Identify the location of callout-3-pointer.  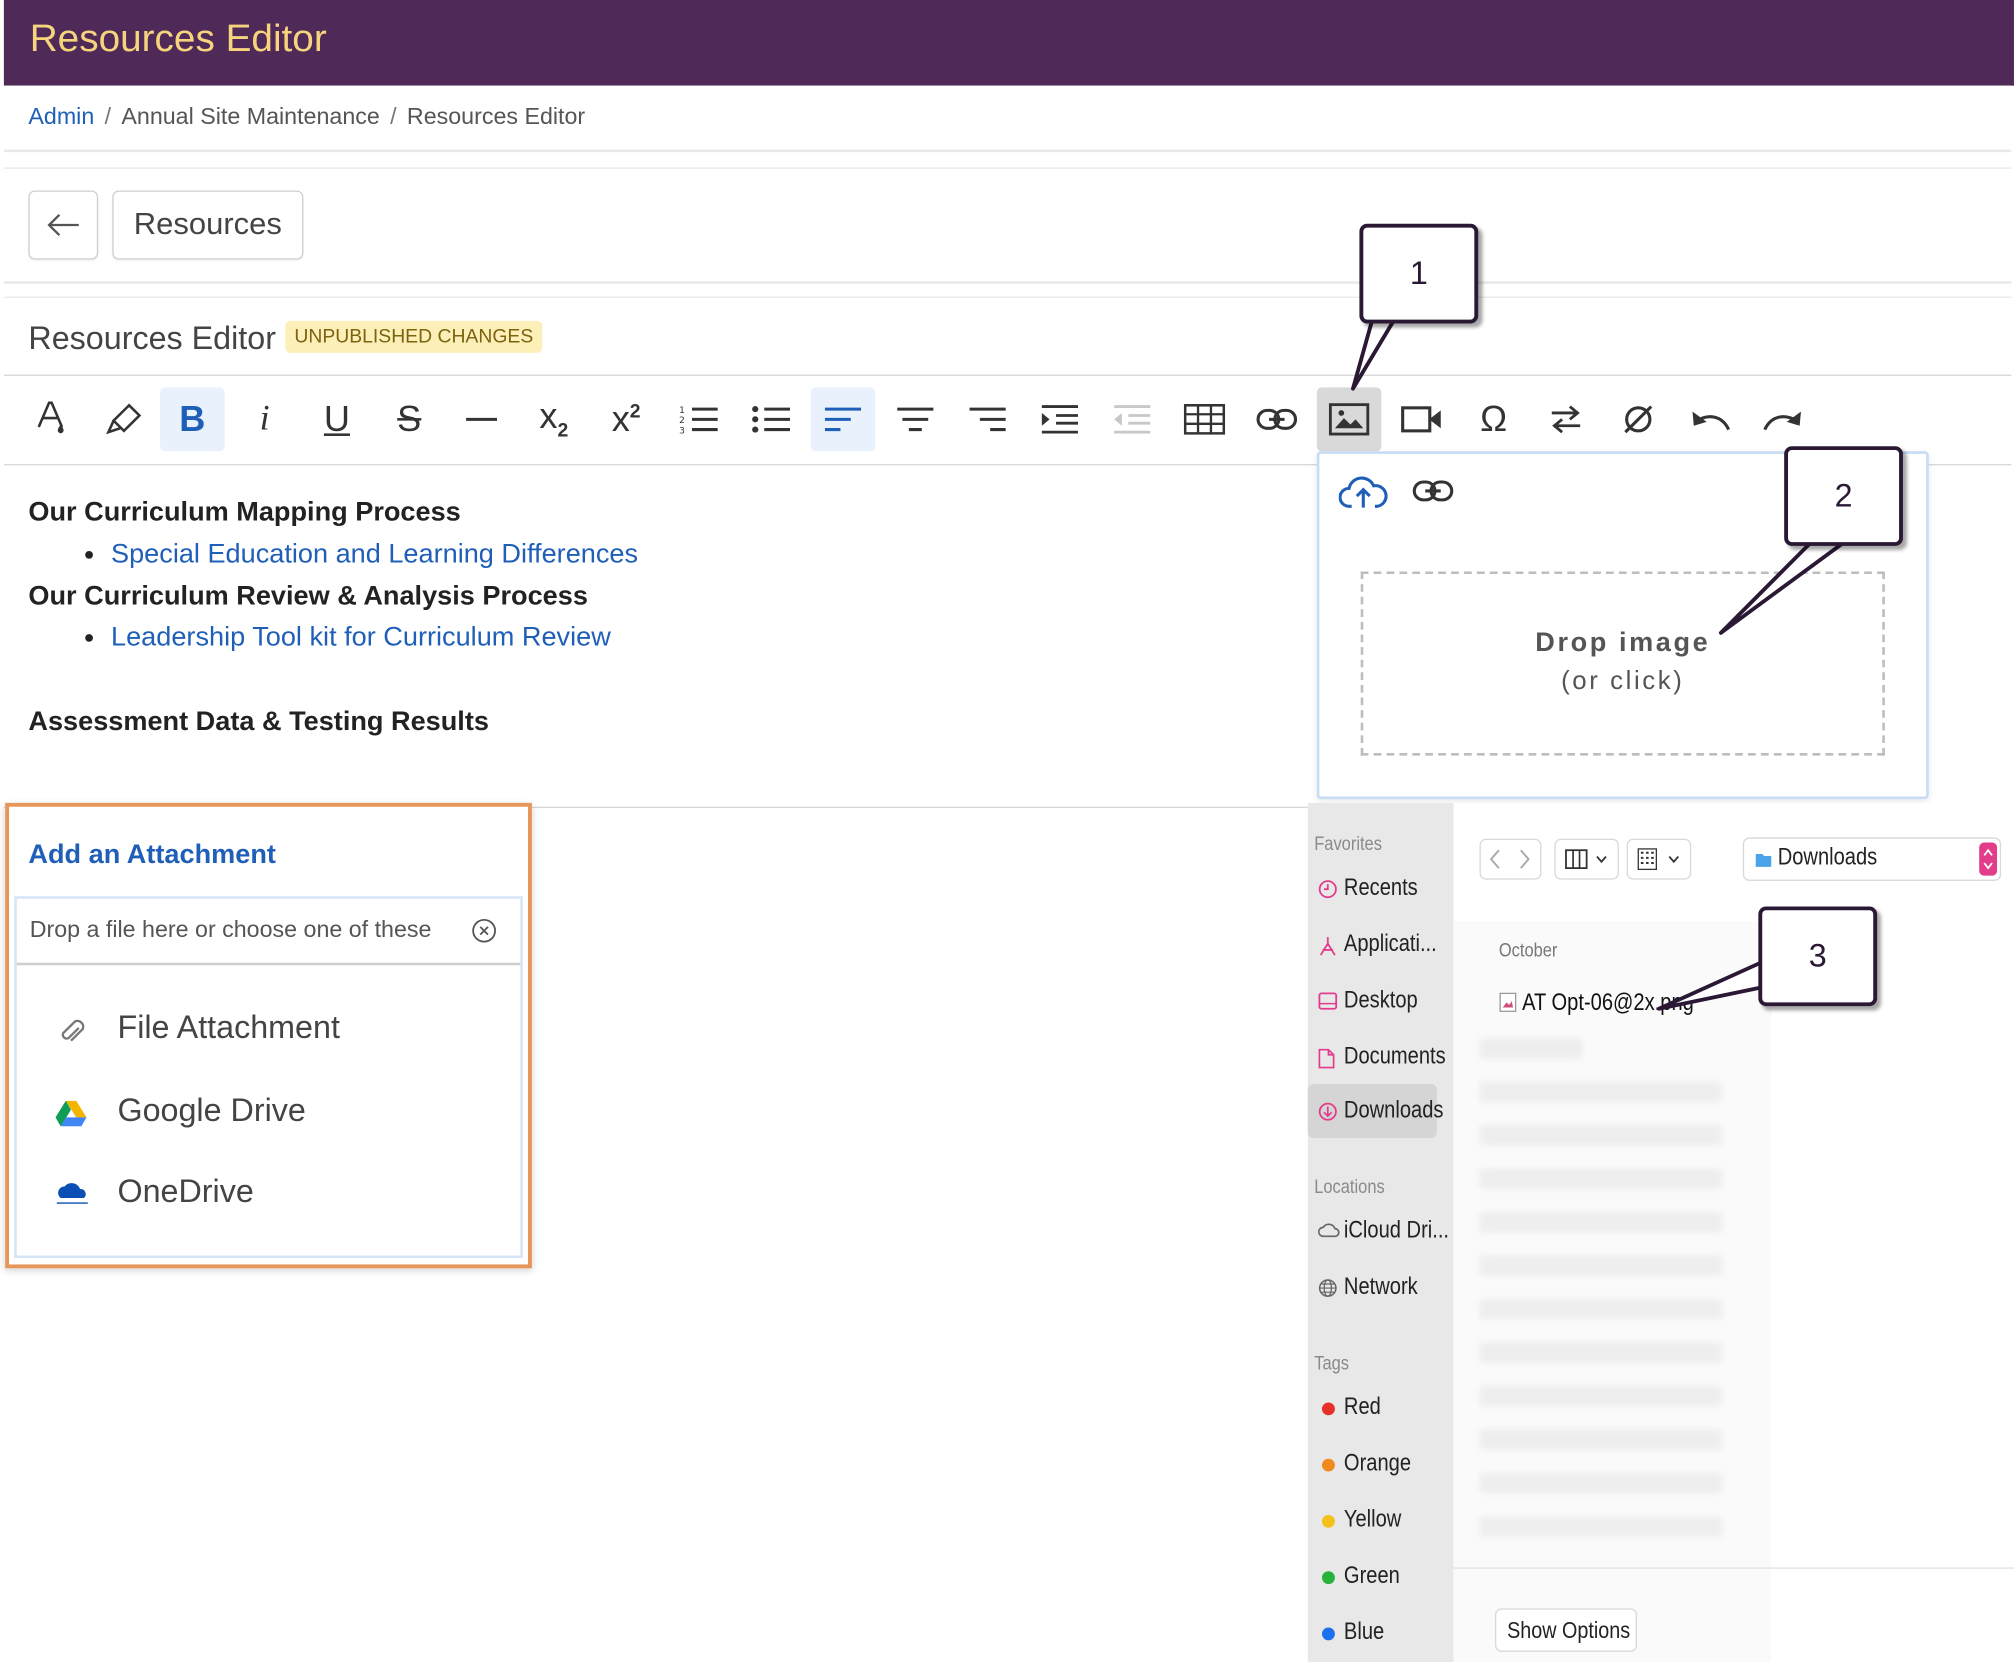
(1710, 985).